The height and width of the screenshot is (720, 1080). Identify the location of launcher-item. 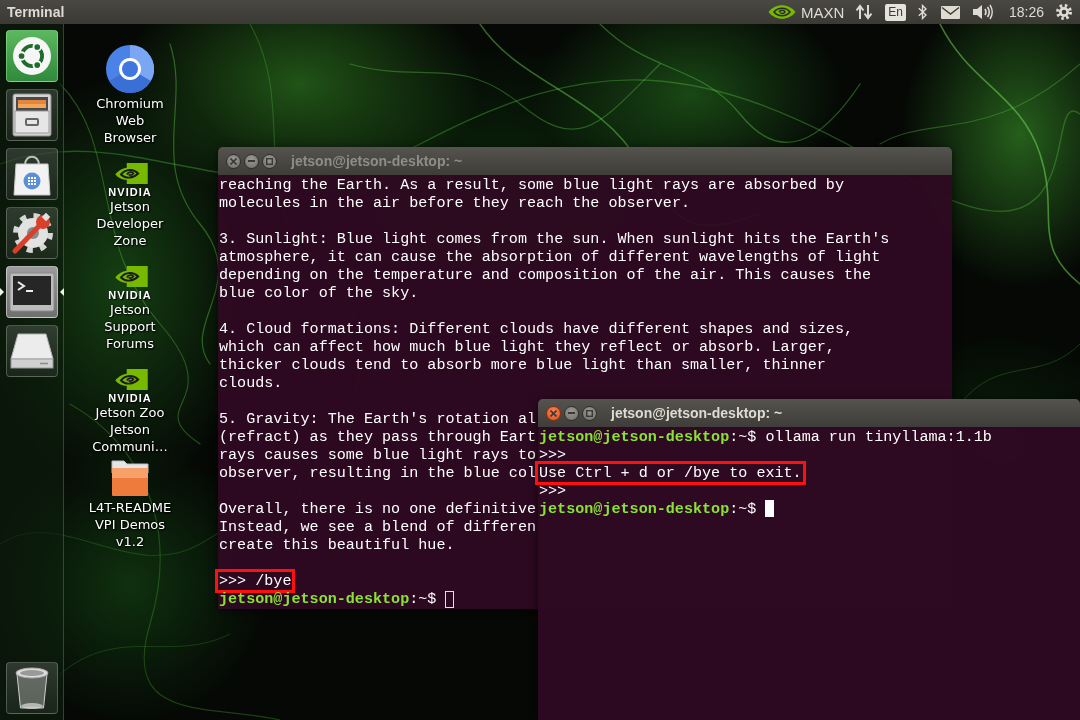
(32, 56).